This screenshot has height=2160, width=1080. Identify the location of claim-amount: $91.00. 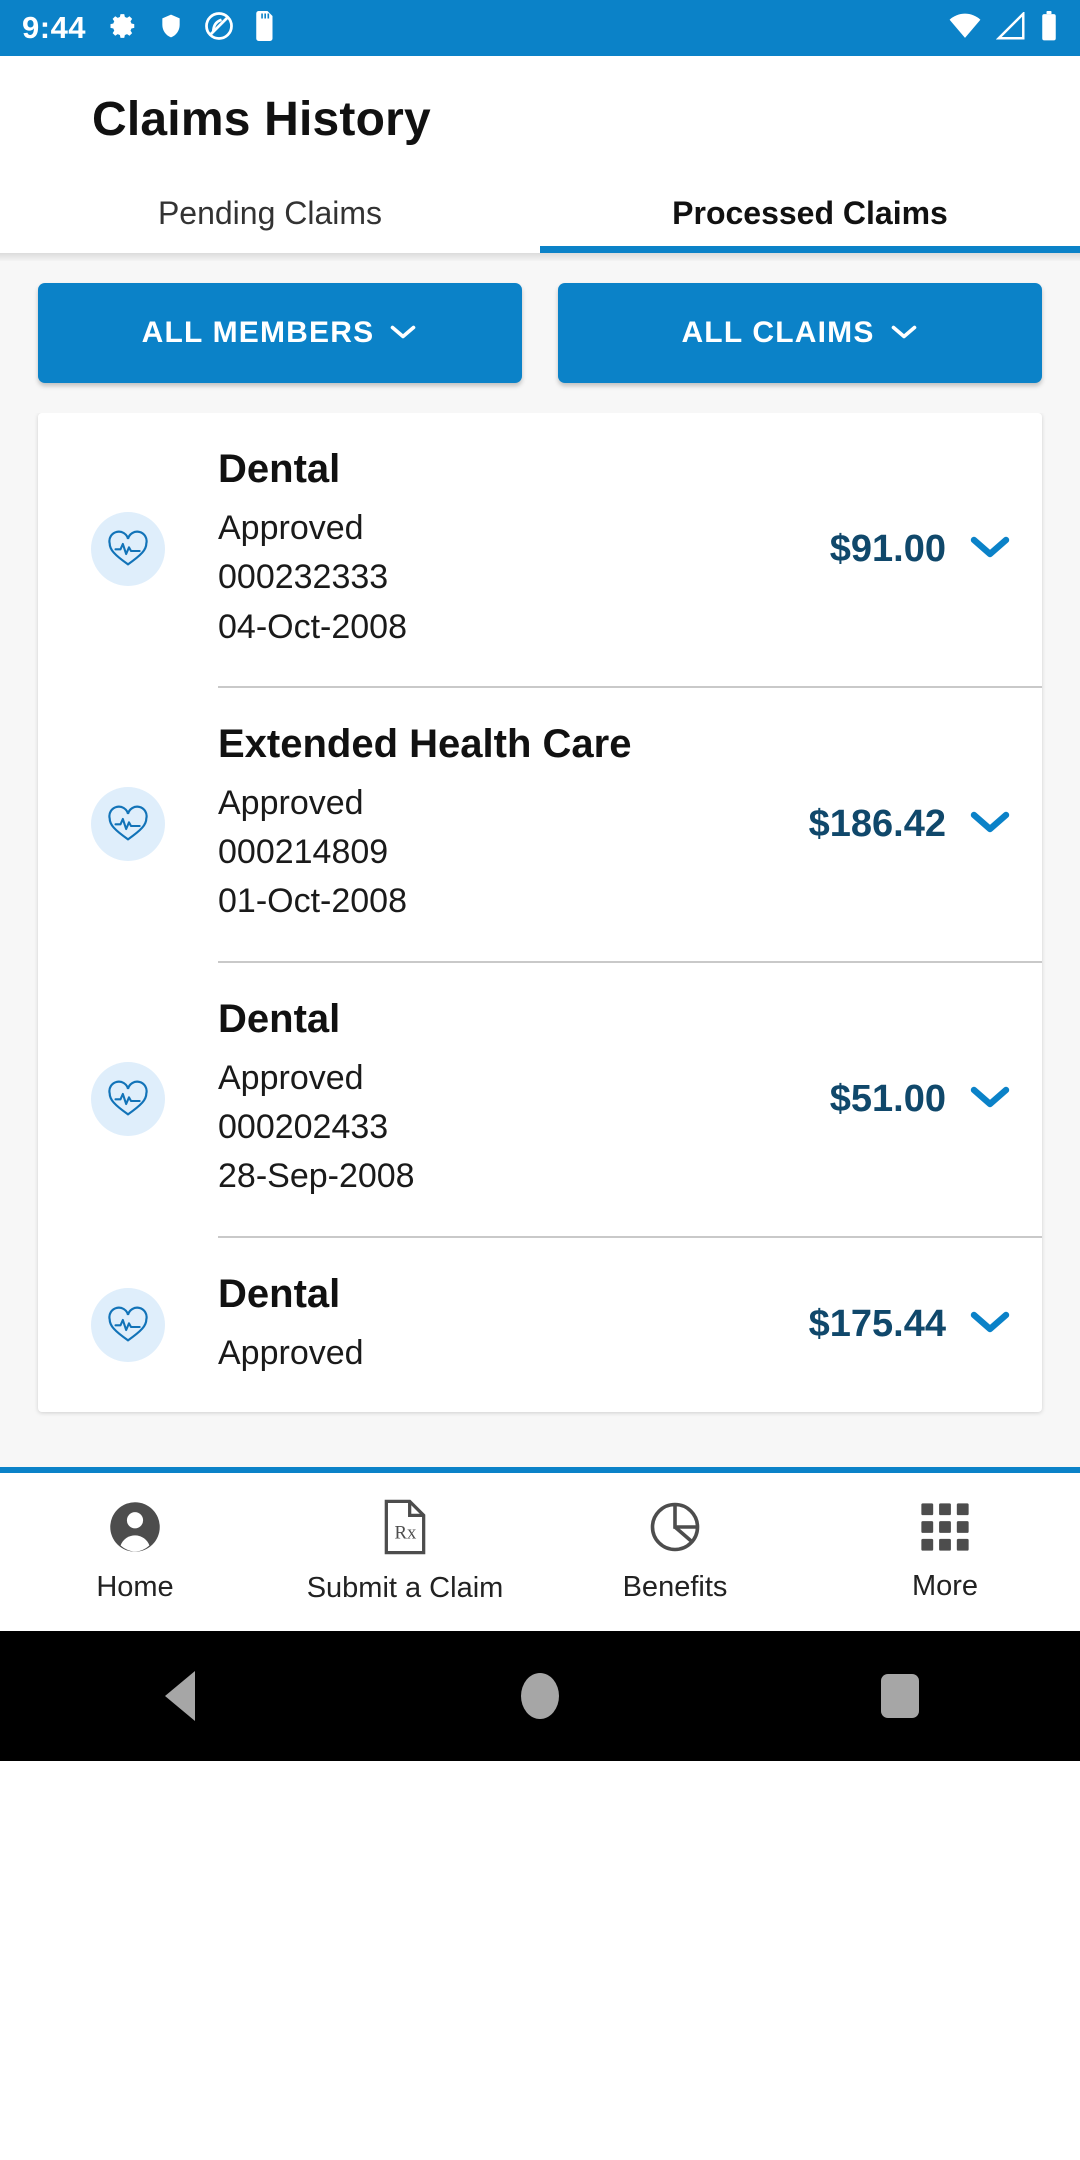
(887, 548).